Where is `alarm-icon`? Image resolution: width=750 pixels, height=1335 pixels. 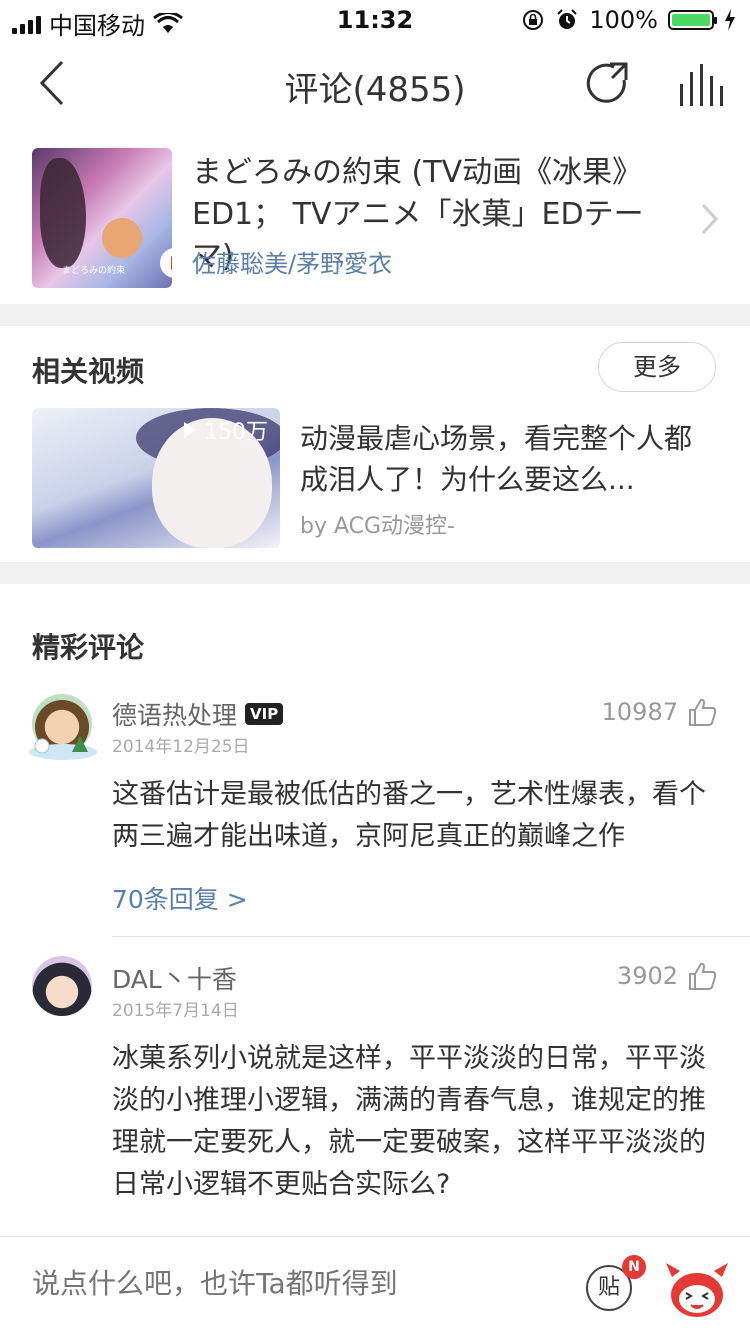 alarm-icon is located at coordinates (567, 19).